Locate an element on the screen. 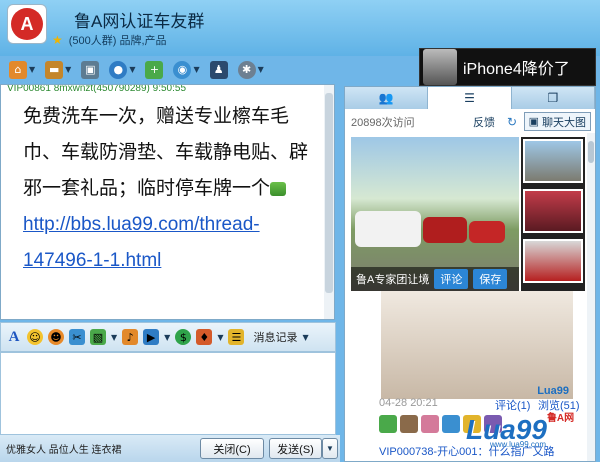 The height and width of the screenshot is (462, 600). album-button: ▣ is located at coordinates (90, 70).